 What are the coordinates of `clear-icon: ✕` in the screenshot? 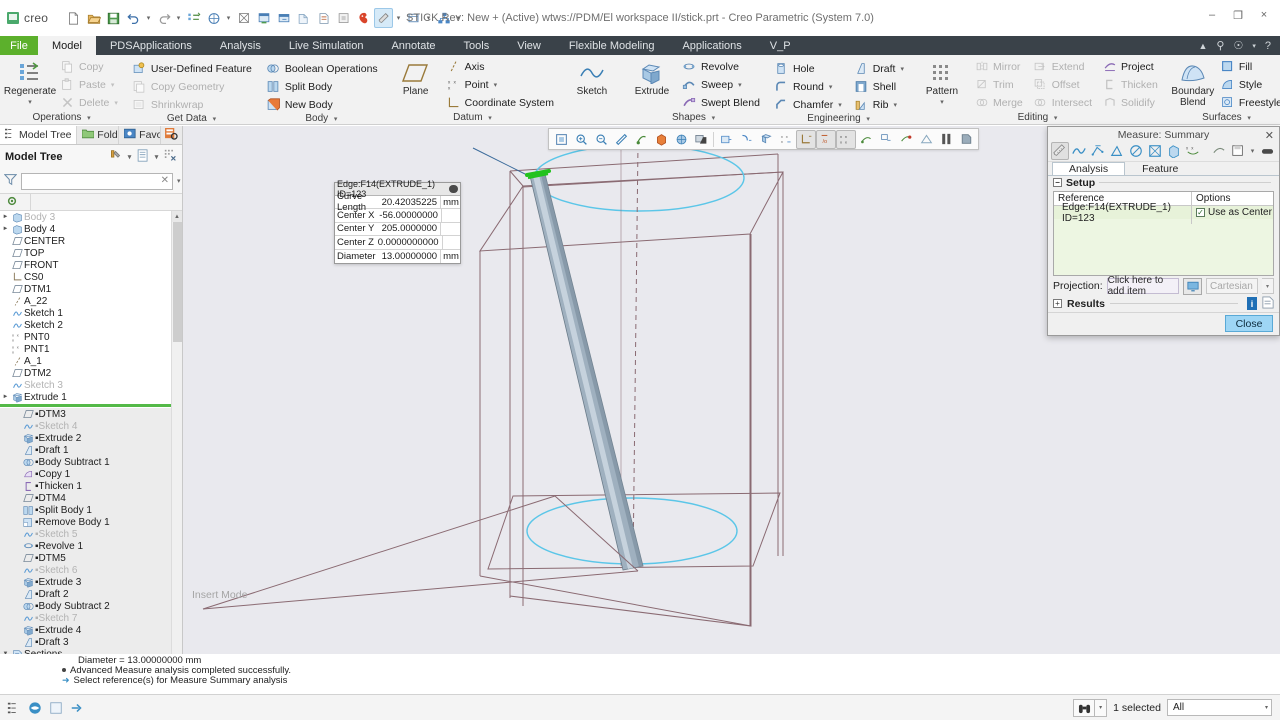 It's located at (165, 180).